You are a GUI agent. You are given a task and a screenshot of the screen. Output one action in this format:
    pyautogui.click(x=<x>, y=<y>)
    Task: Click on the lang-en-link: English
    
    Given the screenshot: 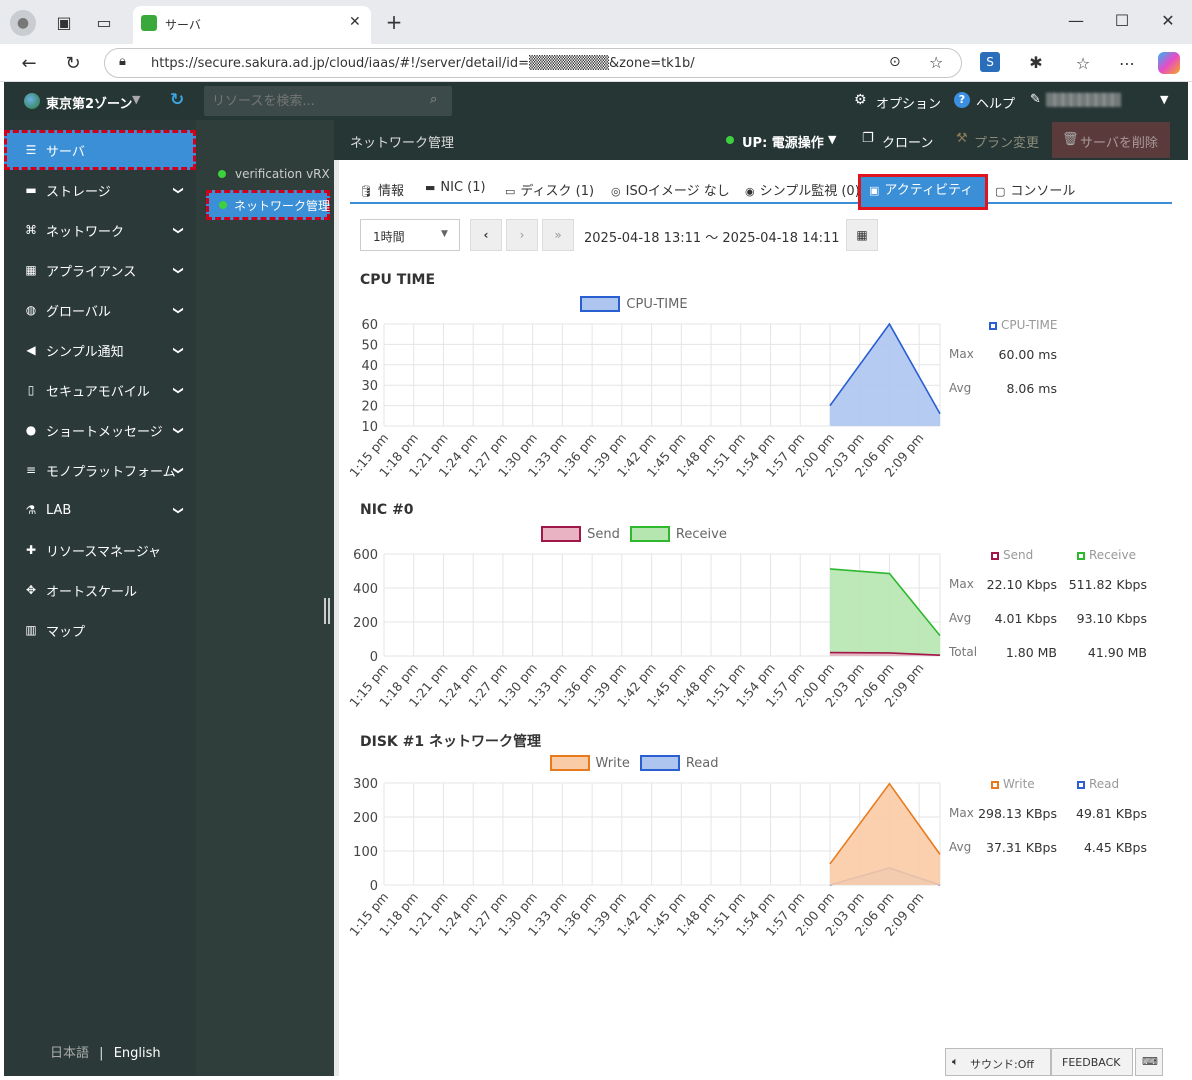 What is the action you would take?
    pyautogui.click(x=137, y=1053)
    